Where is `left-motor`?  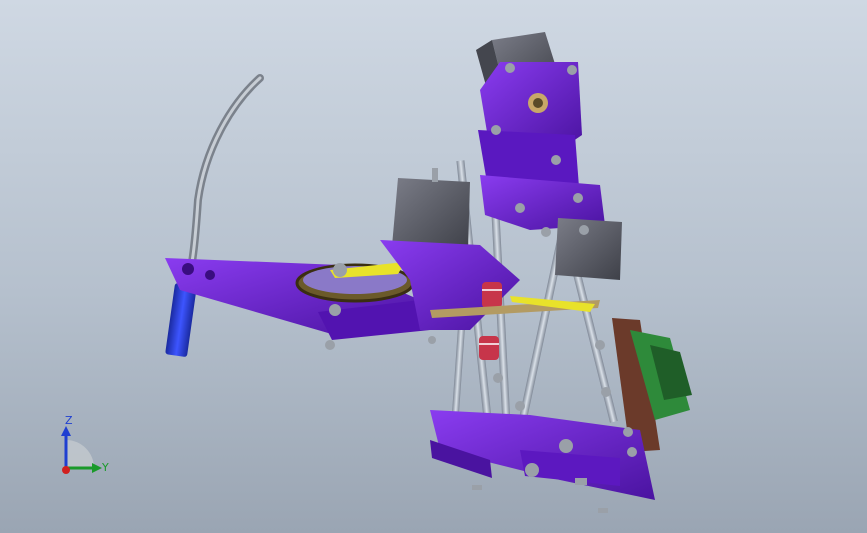 left-motor is located at coordinates (431, 209).